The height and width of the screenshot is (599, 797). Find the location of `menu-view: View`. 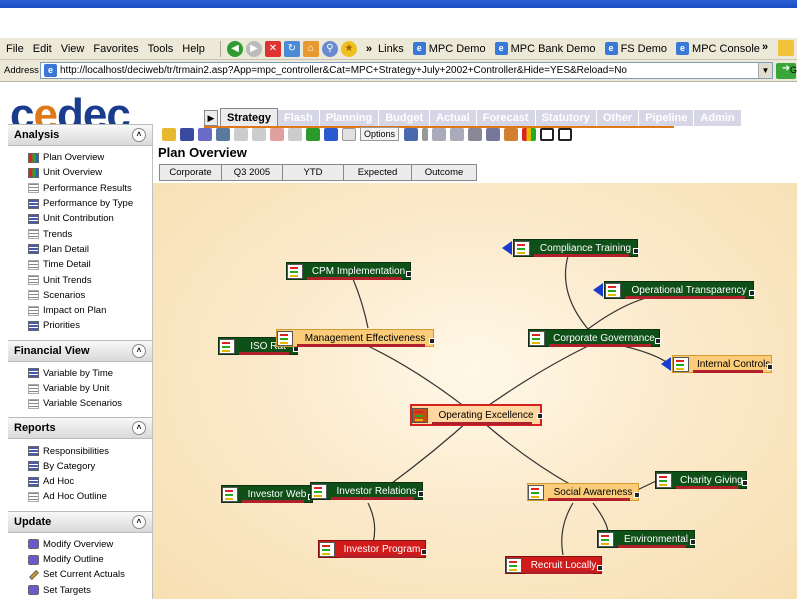

menu-view: View is located at coordinates (73, 49).